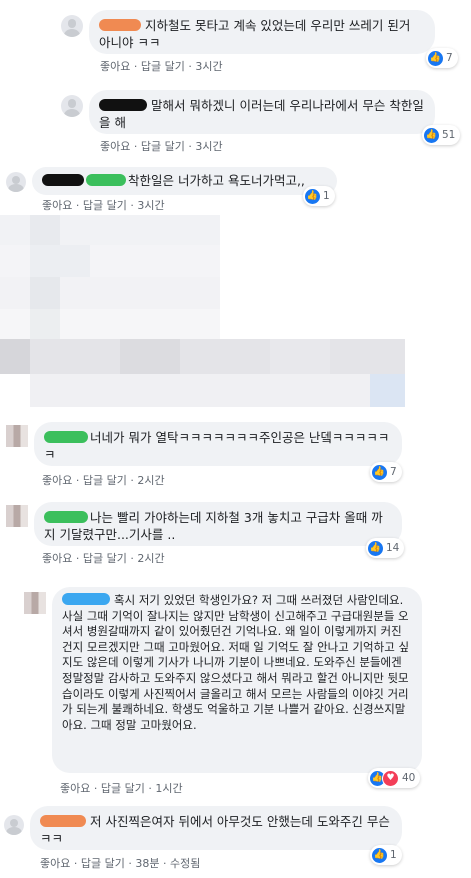 The image size is (471, 878). What do you see at coordinates (441, 135) in the screenshot?
I see `reaction-count: 👍 51` at bounding box center [441, 135].